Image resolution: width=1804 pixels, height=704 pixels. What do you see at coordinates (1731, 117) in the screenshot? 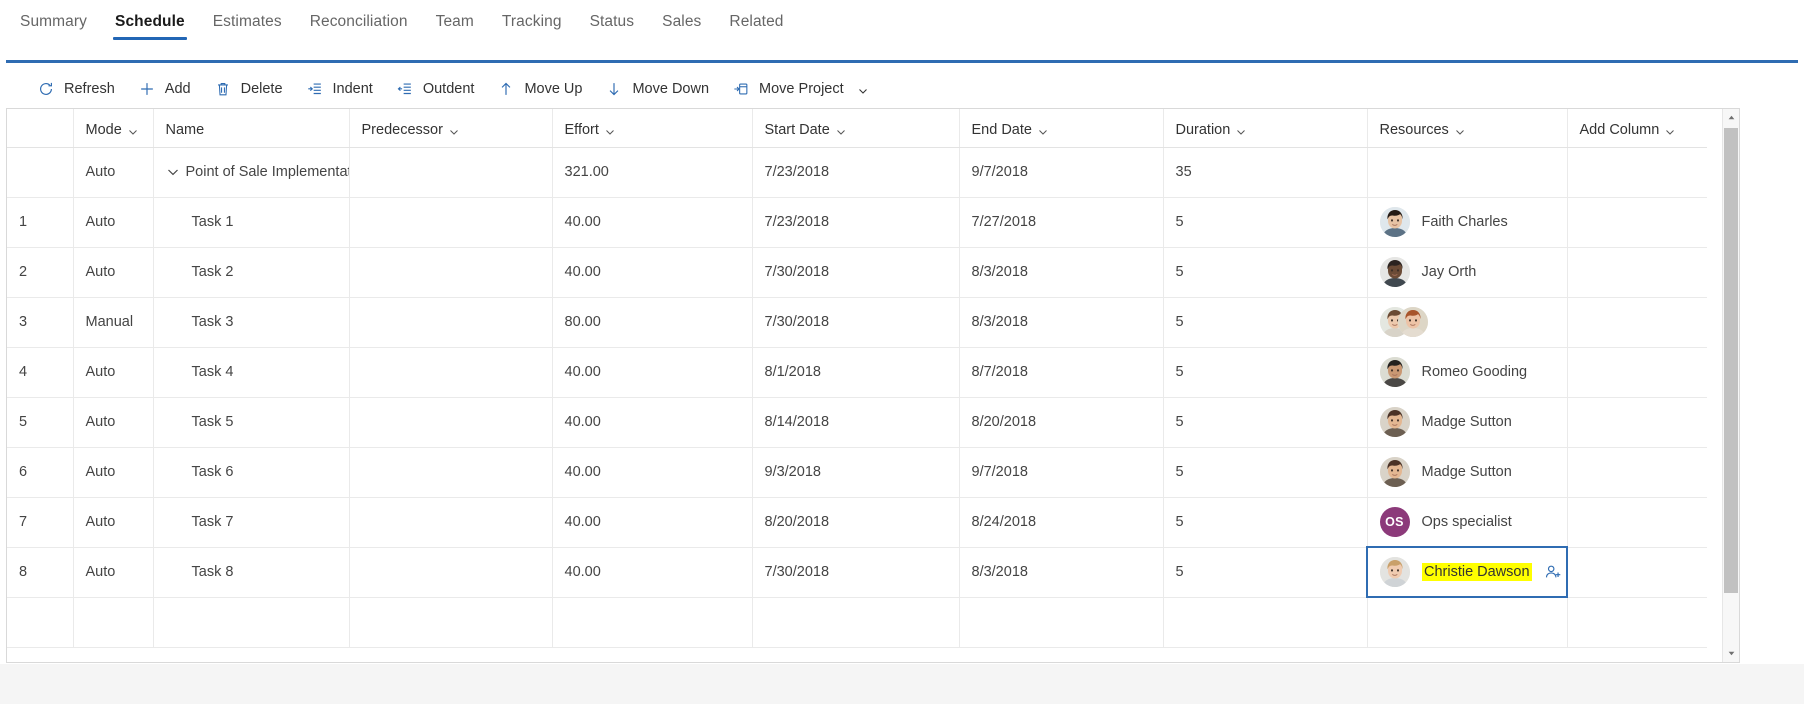
I see `scroll-up-arrow-icon` at bounding box center [1731, 117].